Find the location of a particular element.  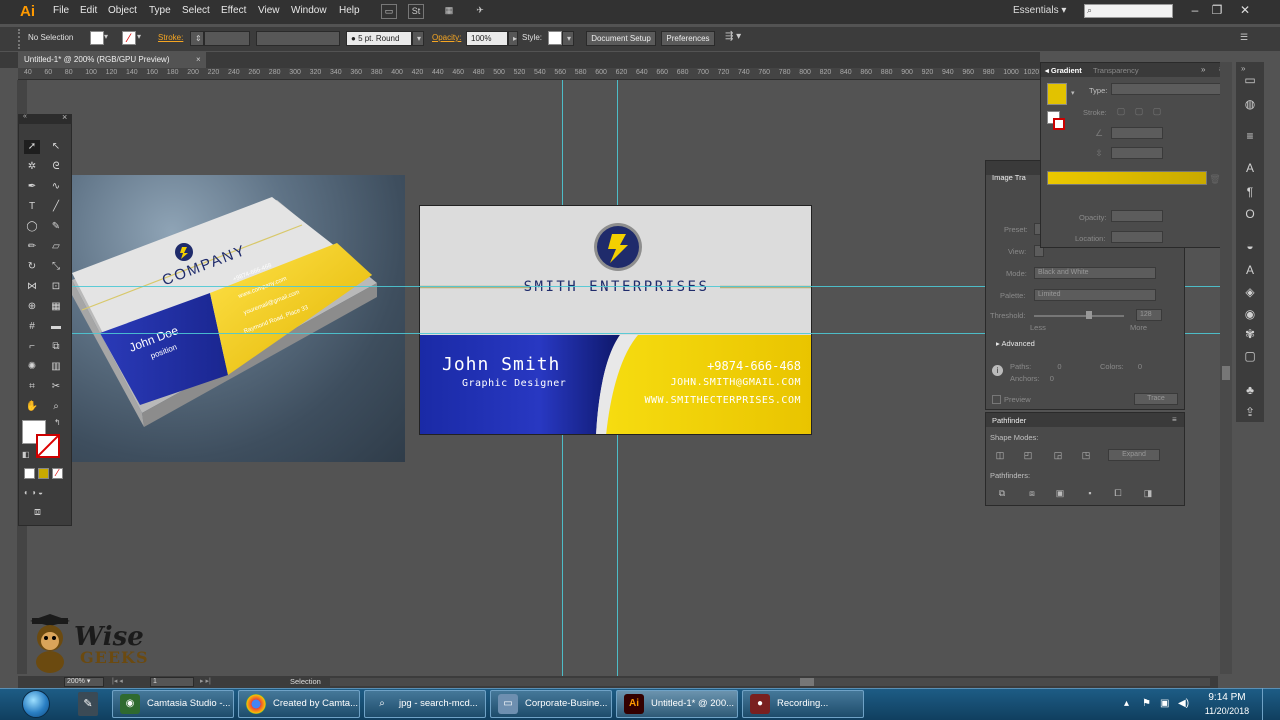

artboards-icon: ▢ is located at coordinates (1250, 356).